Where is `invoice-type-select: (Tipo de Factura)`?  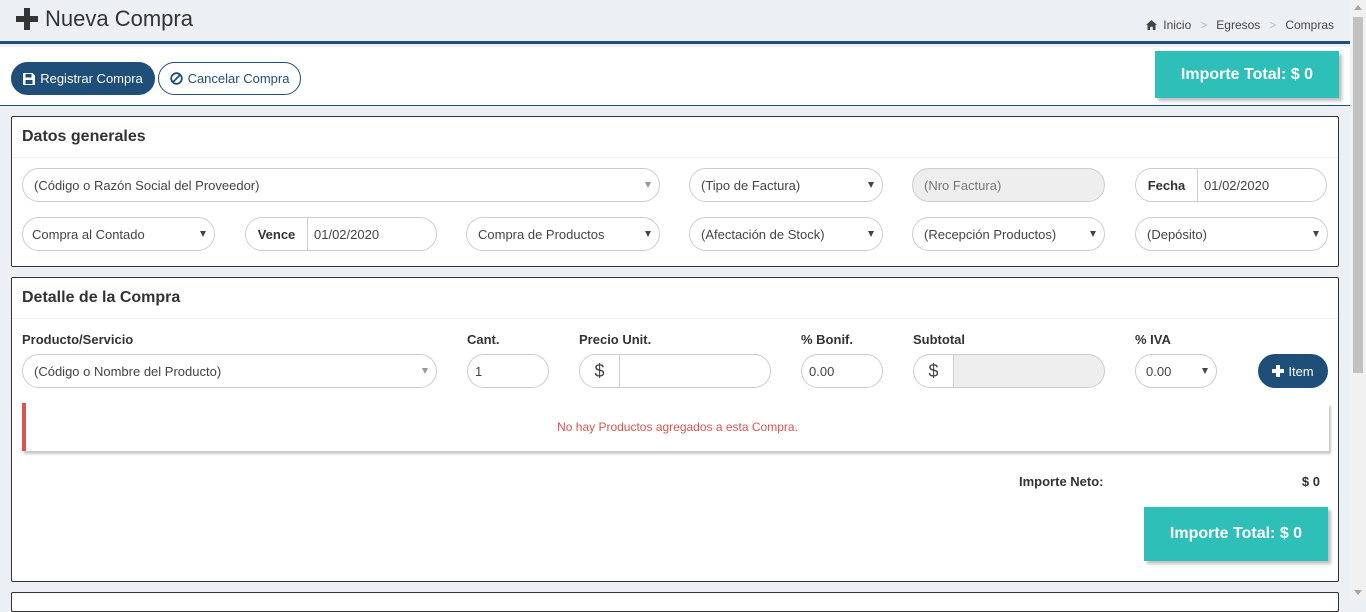 invoice-type-select: (Tipo de Factura) is located at coordinates (786, 185).